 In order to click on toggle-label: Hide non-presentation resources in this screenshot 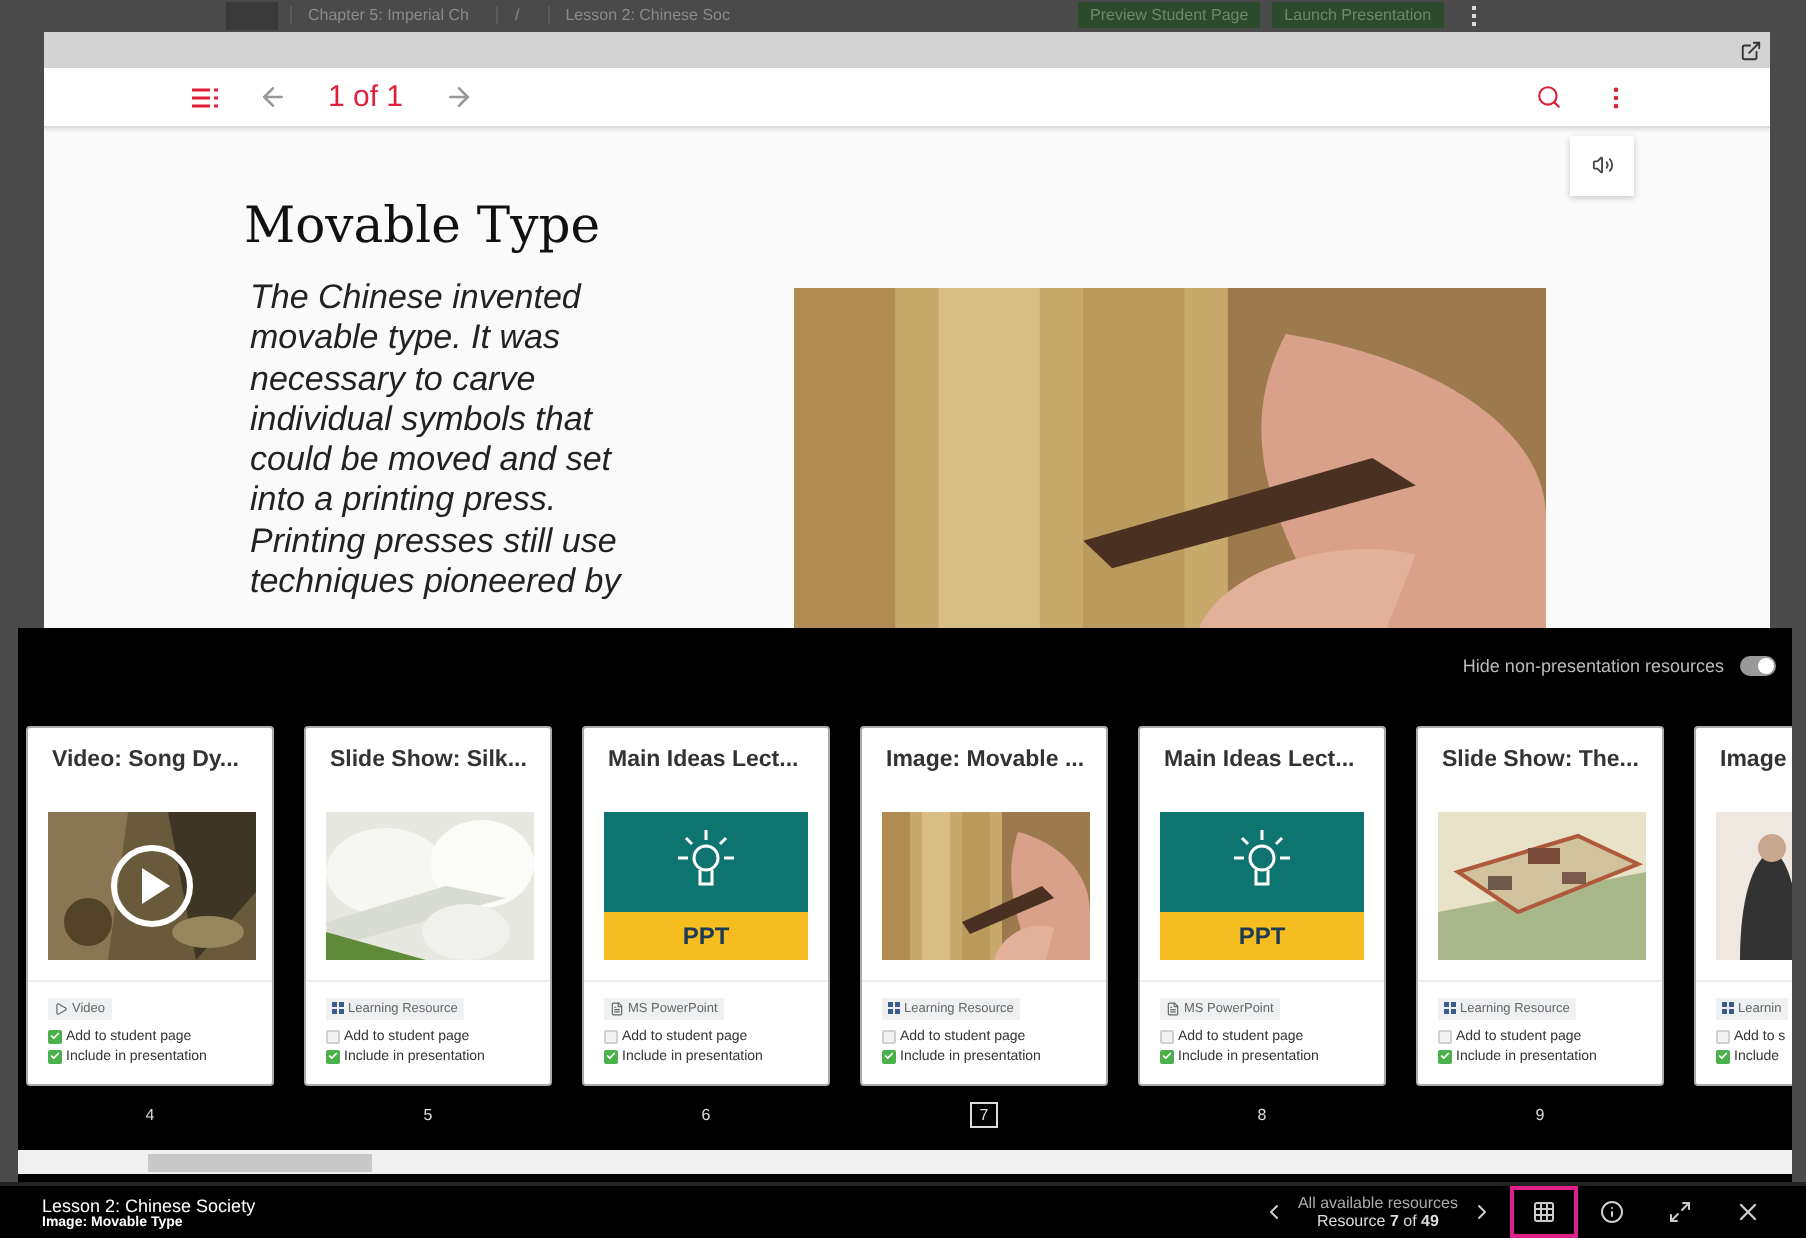, I will do `click(1593, 665)`.